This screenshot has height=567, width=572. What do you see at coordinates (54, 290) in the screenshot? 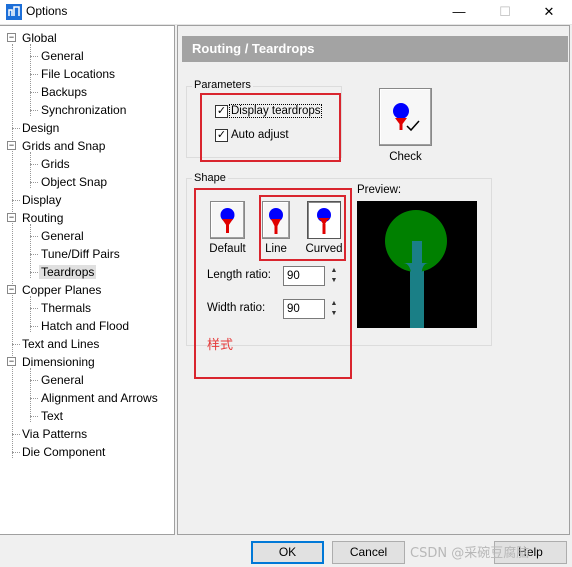
I see `tree-item-copper-planes: − Copper Planes` at bounding box center [54, 290].